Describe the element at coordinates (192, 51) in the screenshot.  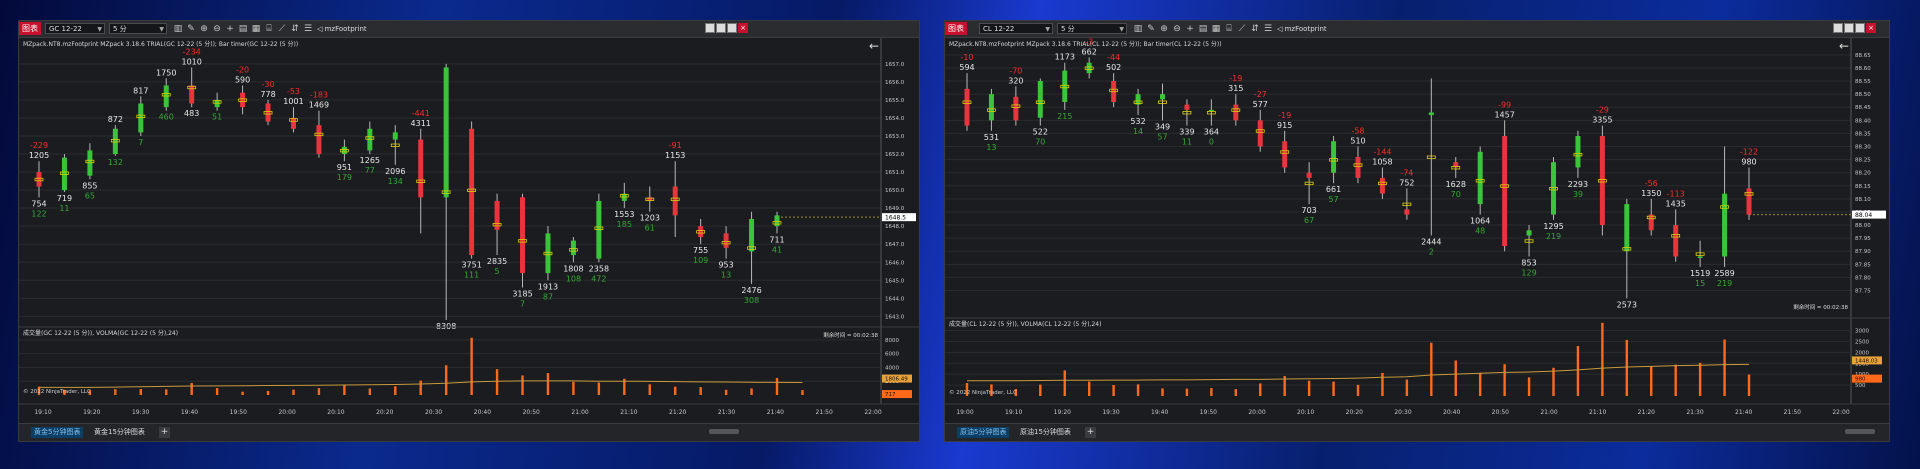
I see `delta-label: -234` at that location.